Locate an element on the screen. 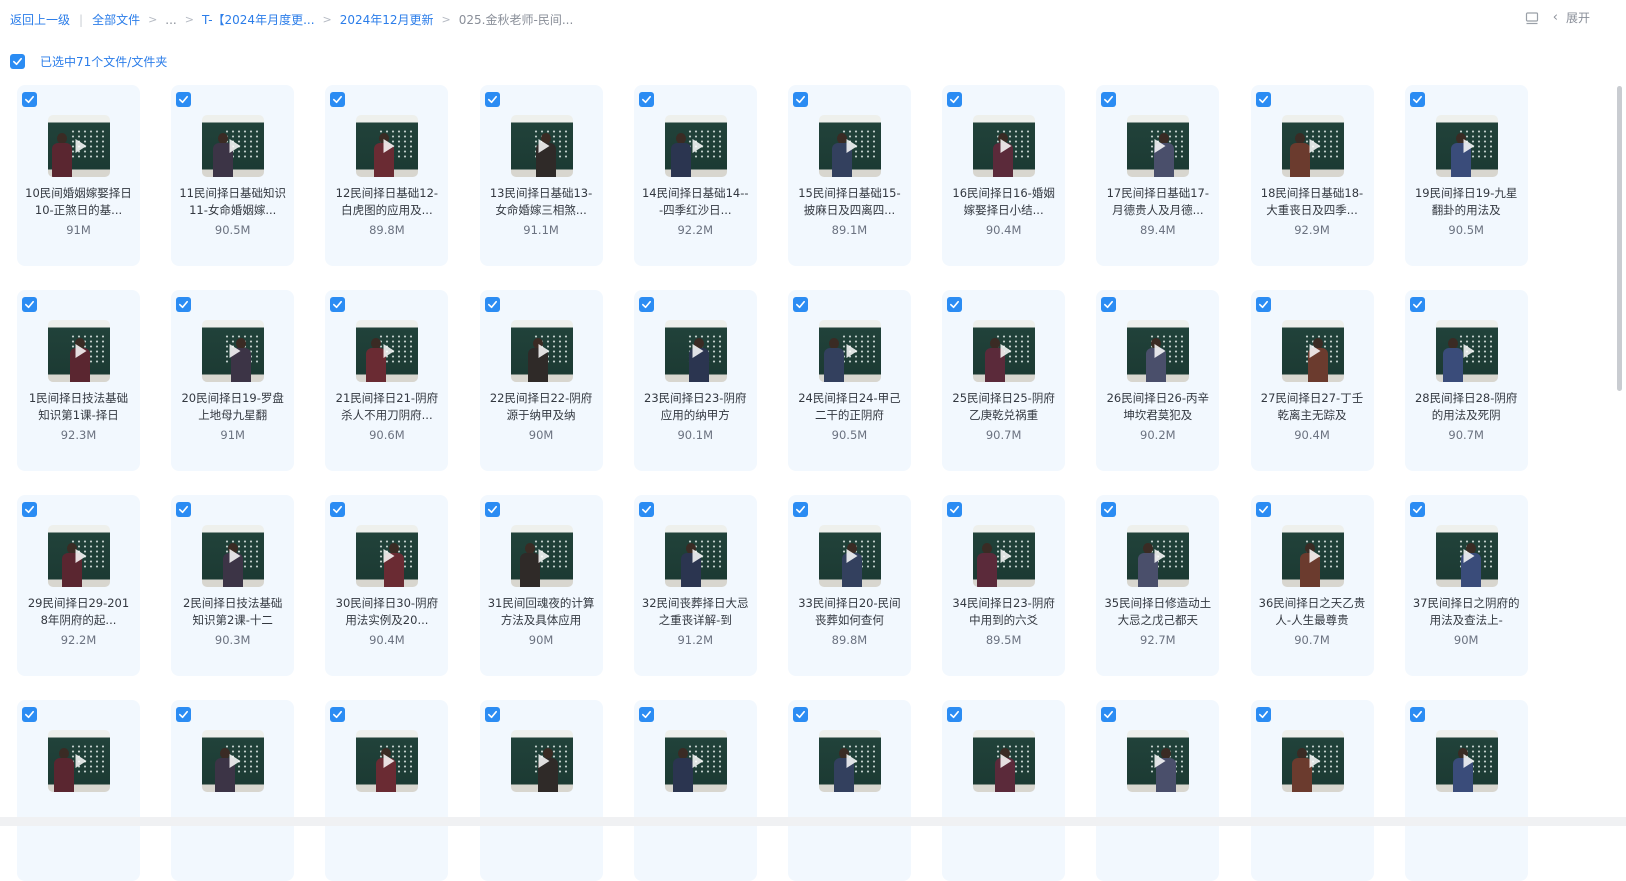 Image resolution: width=1626 pixels, height=881 pixels. file-card: 37民间择日之阴府的用法及查法上- 90M is located at coordinates (1466, 585).